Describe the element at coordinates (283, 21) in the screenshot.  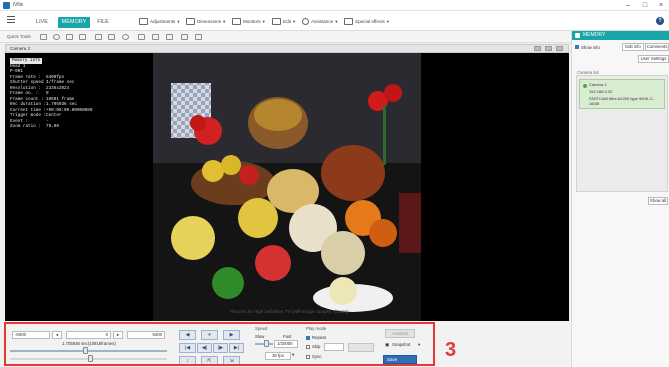
I see `menu-edit: Edit ▾` at that location.